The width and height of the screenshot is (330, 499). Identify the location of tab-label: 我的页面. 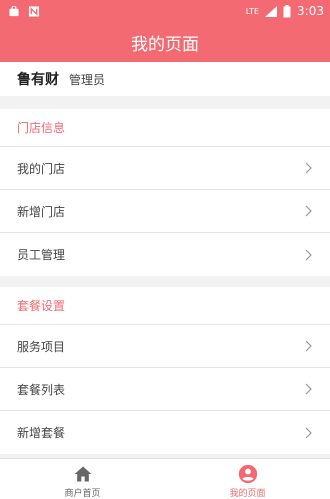
(247, 494).